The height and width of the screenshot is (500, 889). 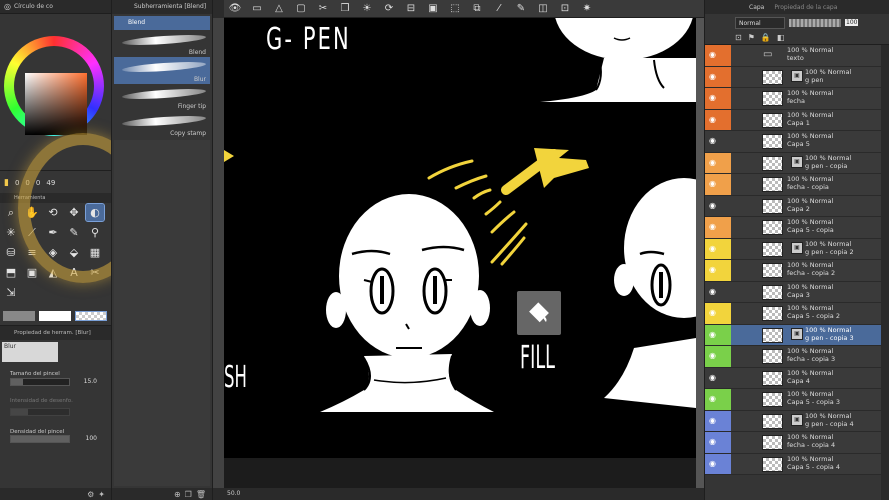 I want to click on text-tool-icon: A, so click(x=74, y=272).